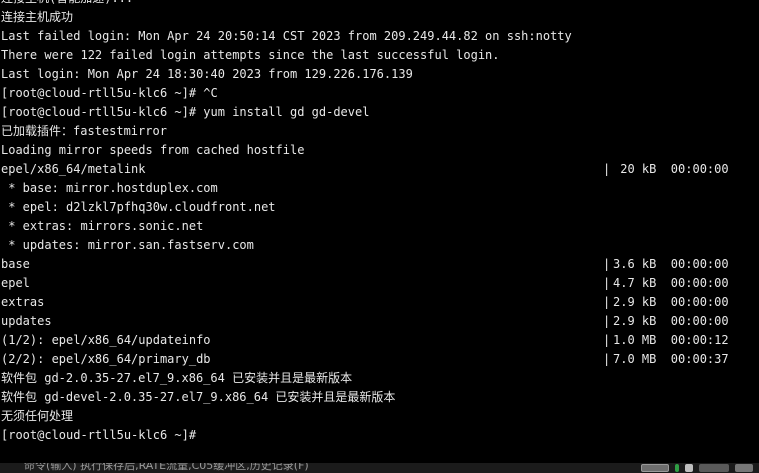  What do you see at coordinates (671, 359) in the screenshot?
I see `line-transfer-info: 7.0 MB 00:00:37` at bounding box center [671, 359].